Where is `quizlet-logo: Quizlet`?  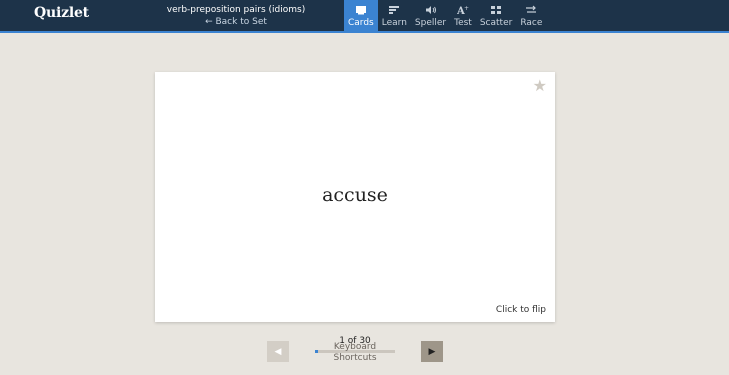
quizlet-logo: Quizlet is located at coordinates (61, 13).